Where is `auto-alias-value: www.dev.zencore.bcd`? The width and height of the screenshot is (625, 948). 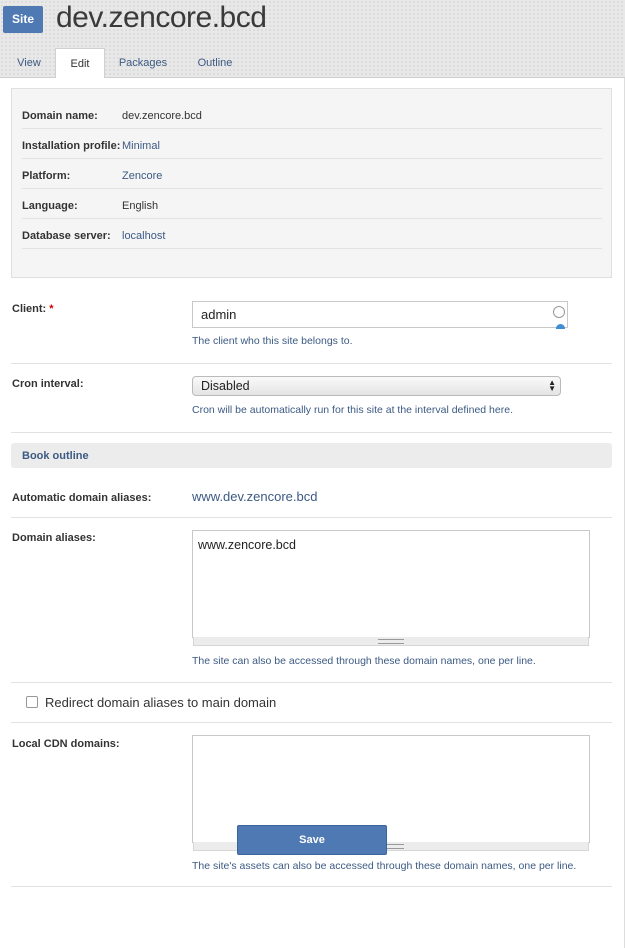
auto-alias-value: www.dev.zencore.bcd is located at coordinates (255, 496).